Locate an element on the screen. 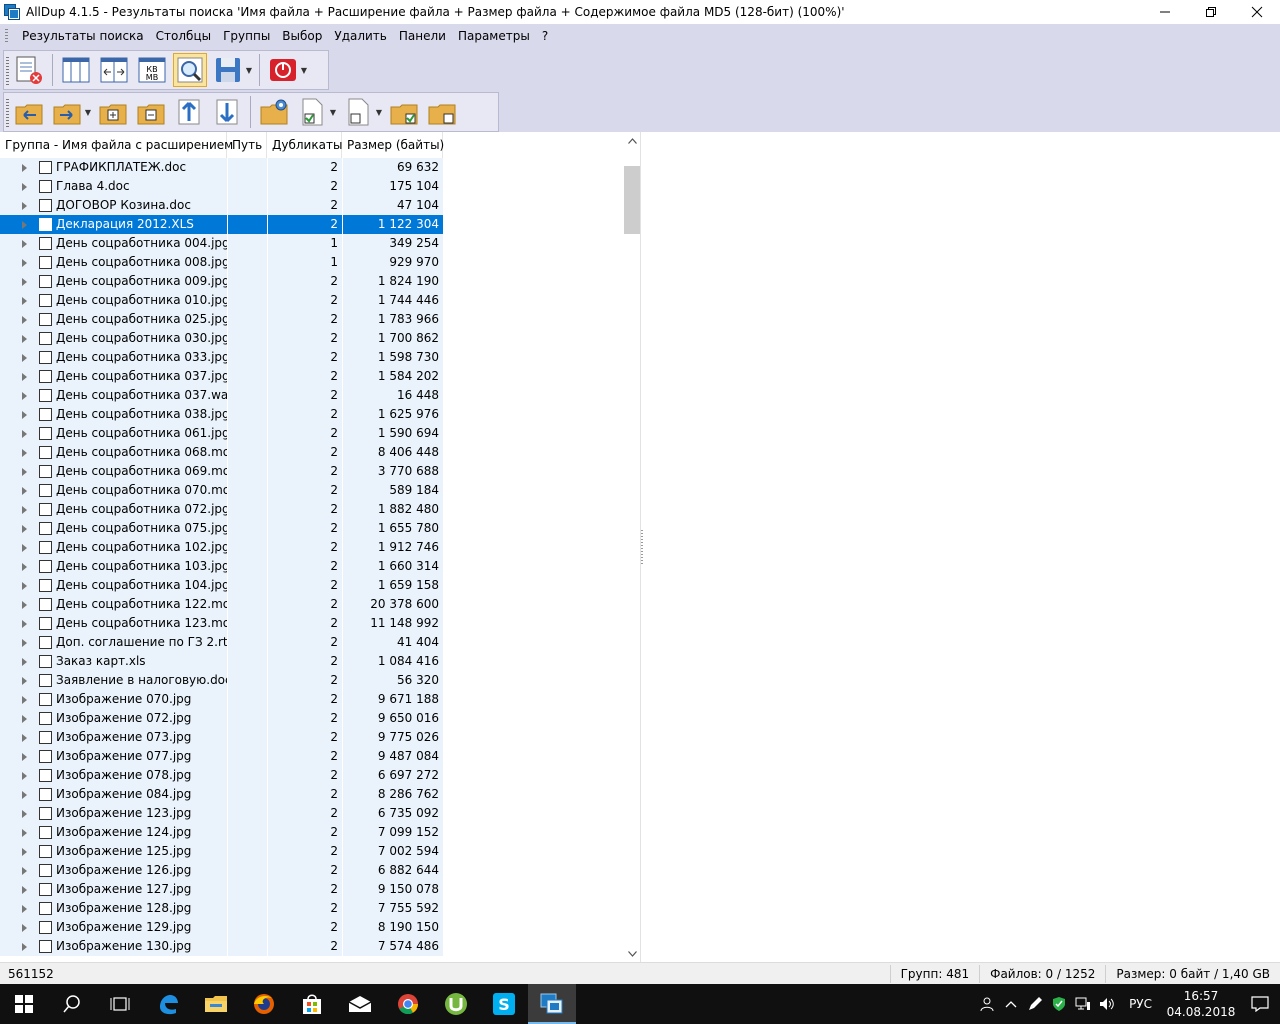 The image size is (1280, 1024). table-row: Изображение 129.jpg 2 8 190 150 is located at coordinates (221, 927).